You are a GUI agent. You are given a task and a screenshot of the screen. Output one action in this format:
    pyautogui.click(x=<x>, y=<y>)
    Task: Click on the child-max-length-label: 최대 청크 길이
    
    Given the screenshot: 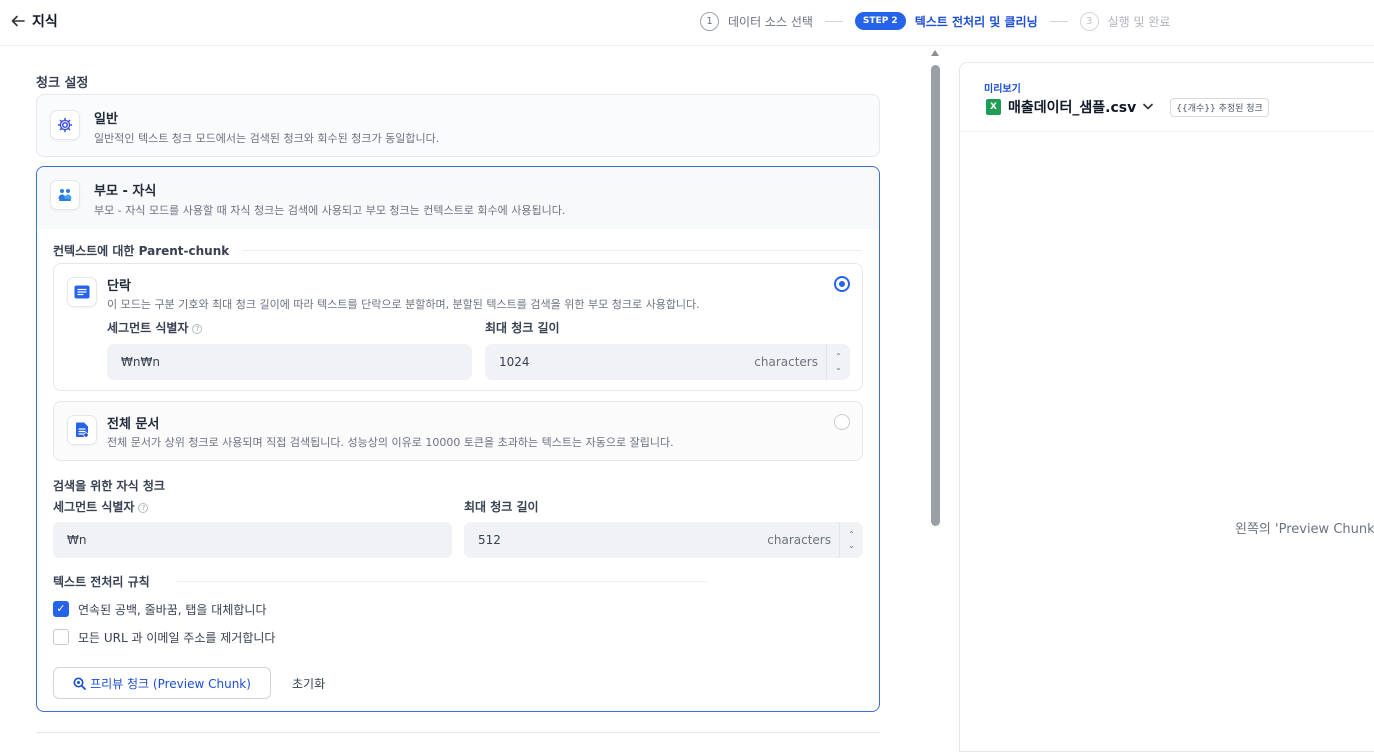 What is the action you would take?
    pyautogui.click(x=501, y=507)
    